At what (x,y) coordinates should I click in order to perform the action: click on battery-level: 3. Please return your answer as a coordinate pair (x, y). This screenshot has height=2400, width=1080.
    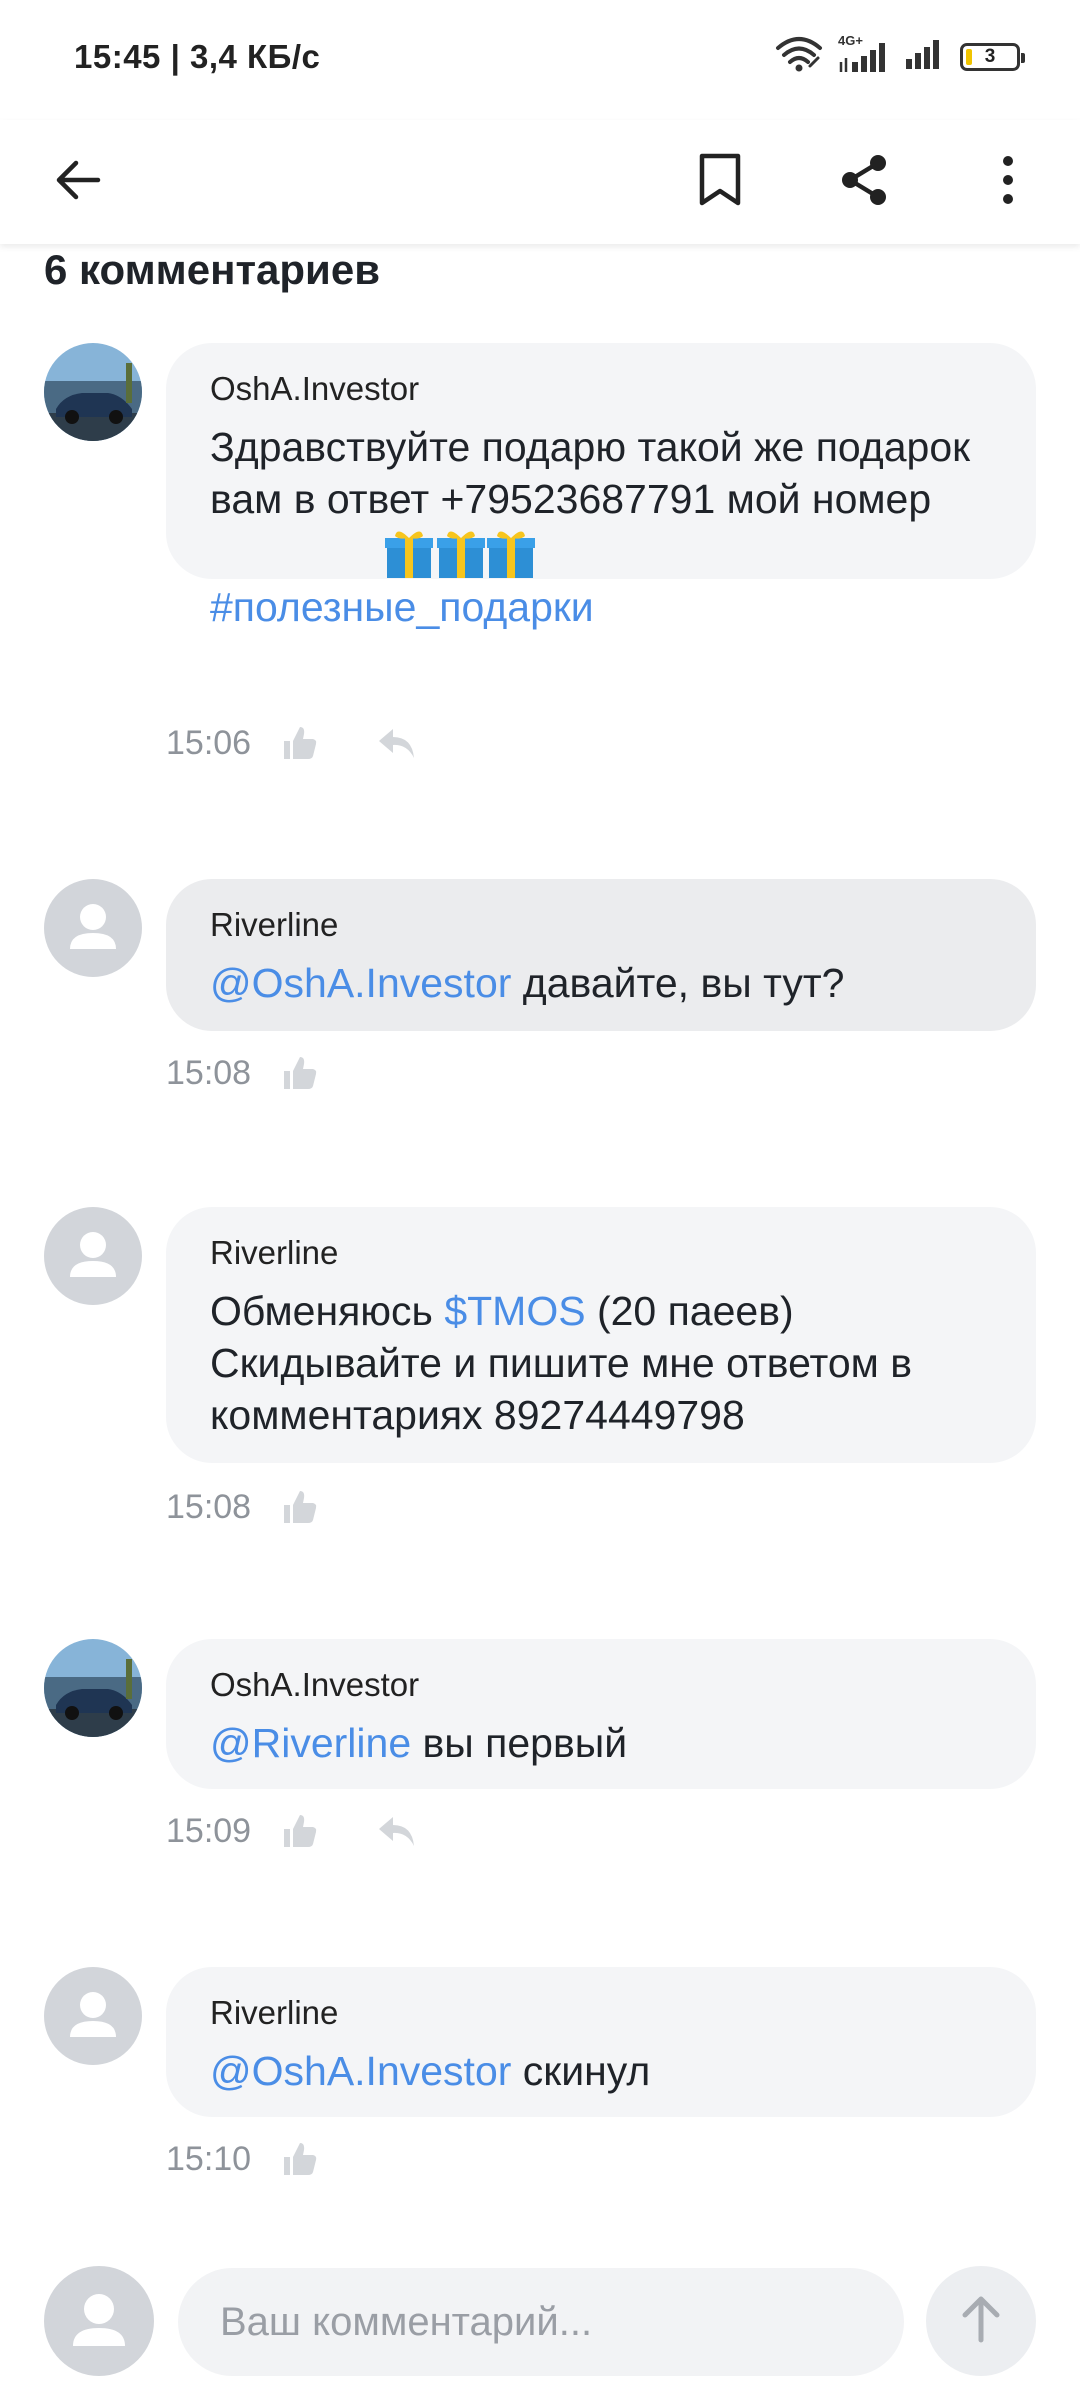
    Looking at the image, I should click on (990, 56).